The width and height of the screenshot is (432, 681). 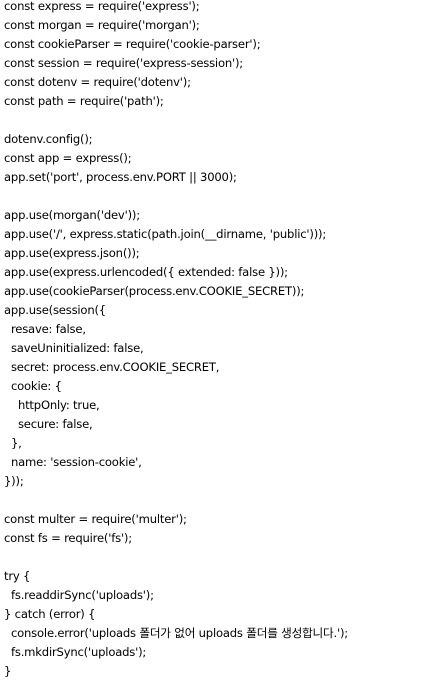 I want to click on code-line: app.use(express.json());, so click(x=72, y=253).